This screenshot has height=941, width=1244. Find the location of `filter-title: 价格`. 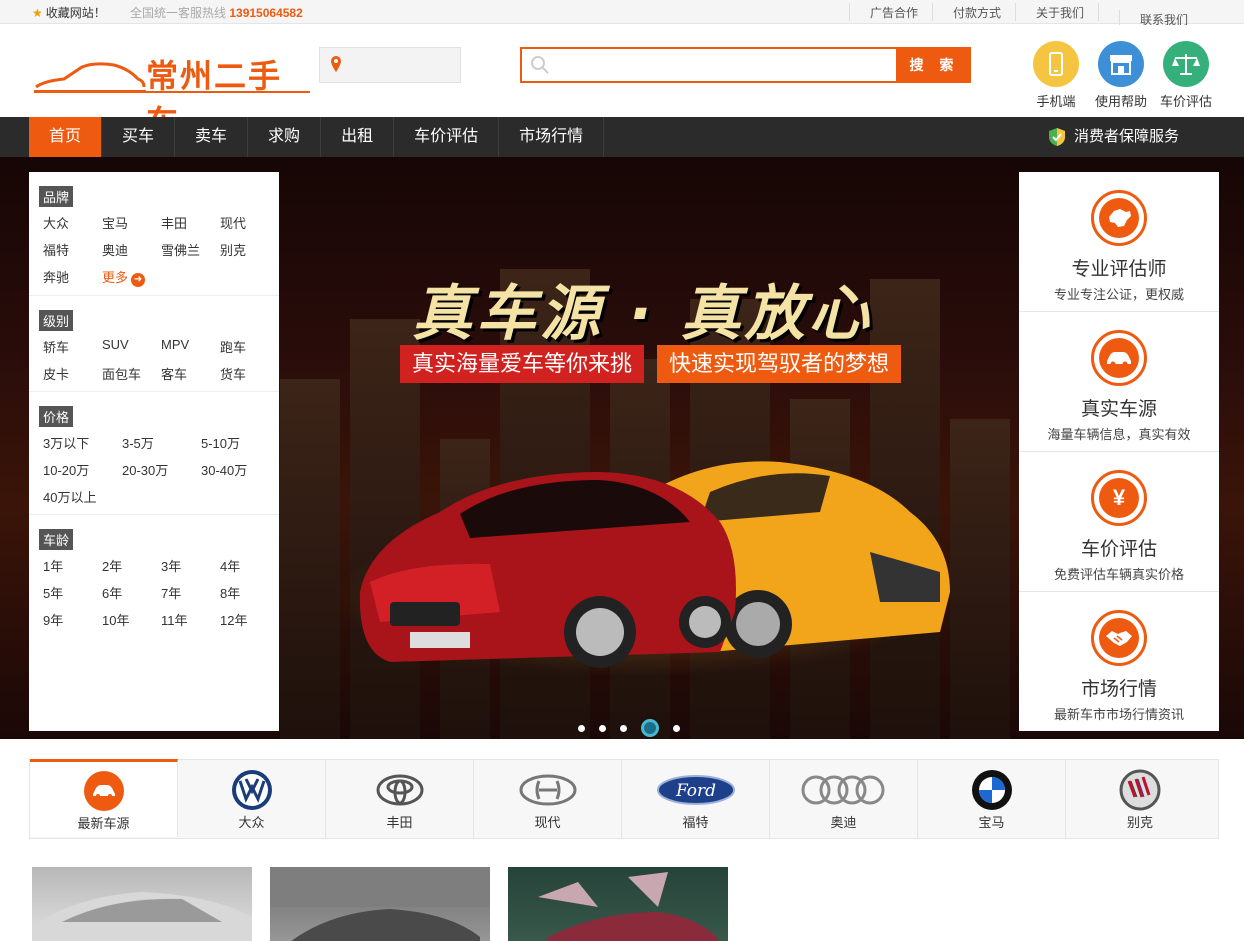

filter-title: 价格 is located at coordinates (56, 416).